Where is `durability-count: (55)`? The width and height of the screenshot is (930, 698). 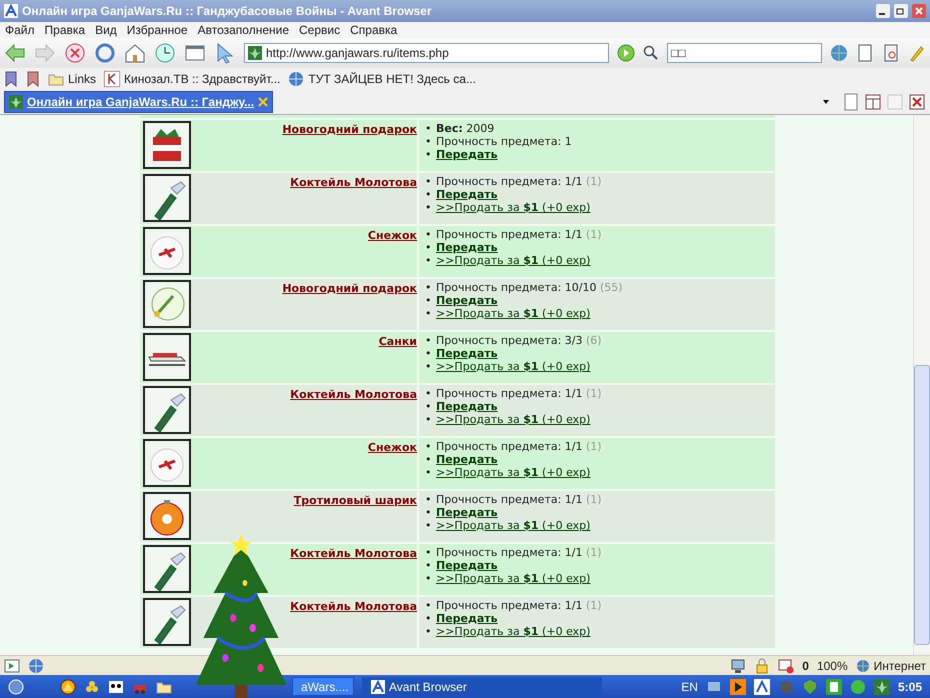 durability-count: (55) is located at coordinates (611, 287).